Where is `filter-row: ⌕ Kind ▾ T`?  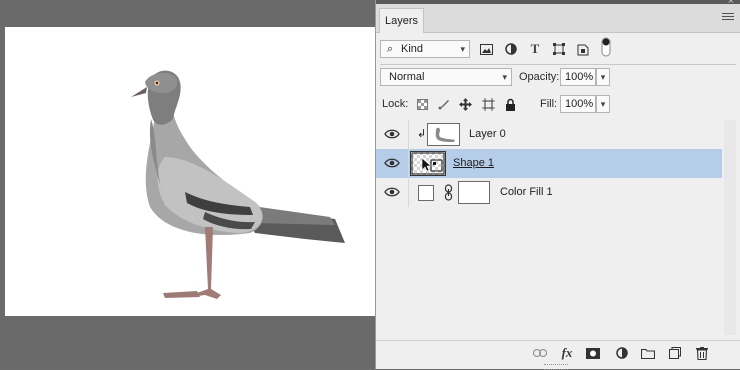
filter-row: ⌕ Kind ▾ T is located at coordinates (558, 48).